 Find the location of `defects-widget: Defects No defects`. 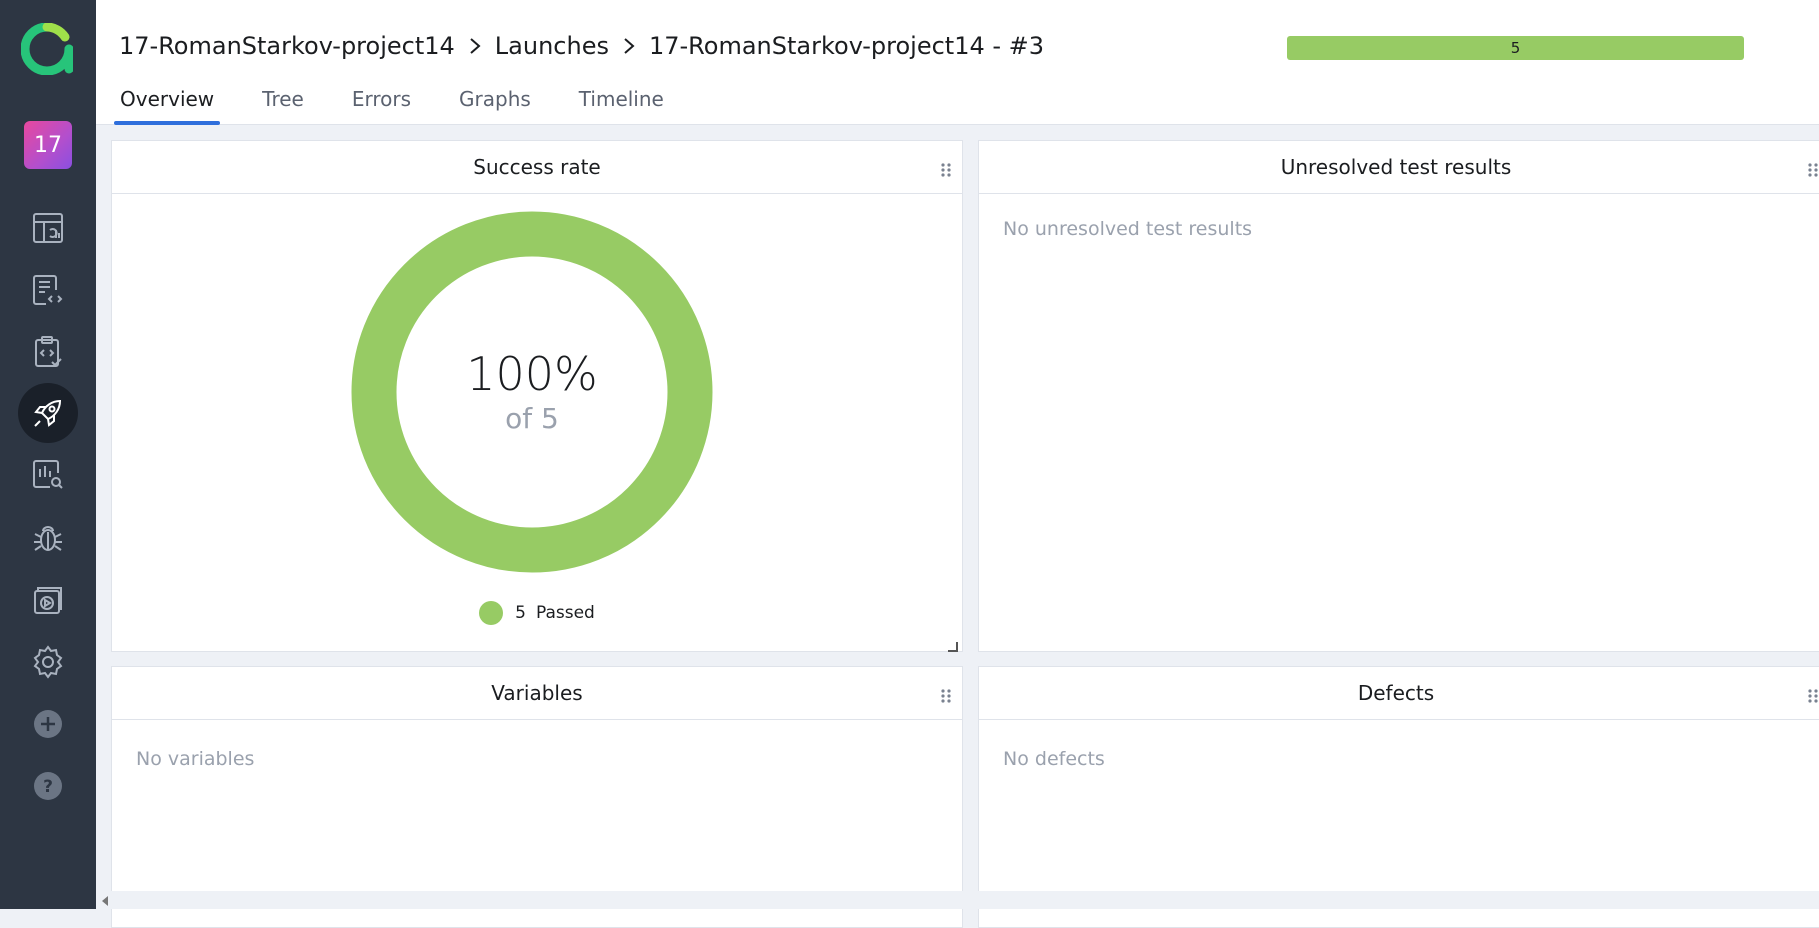

defects-widget: Defects No defects is located at coordinates (1398, 797).